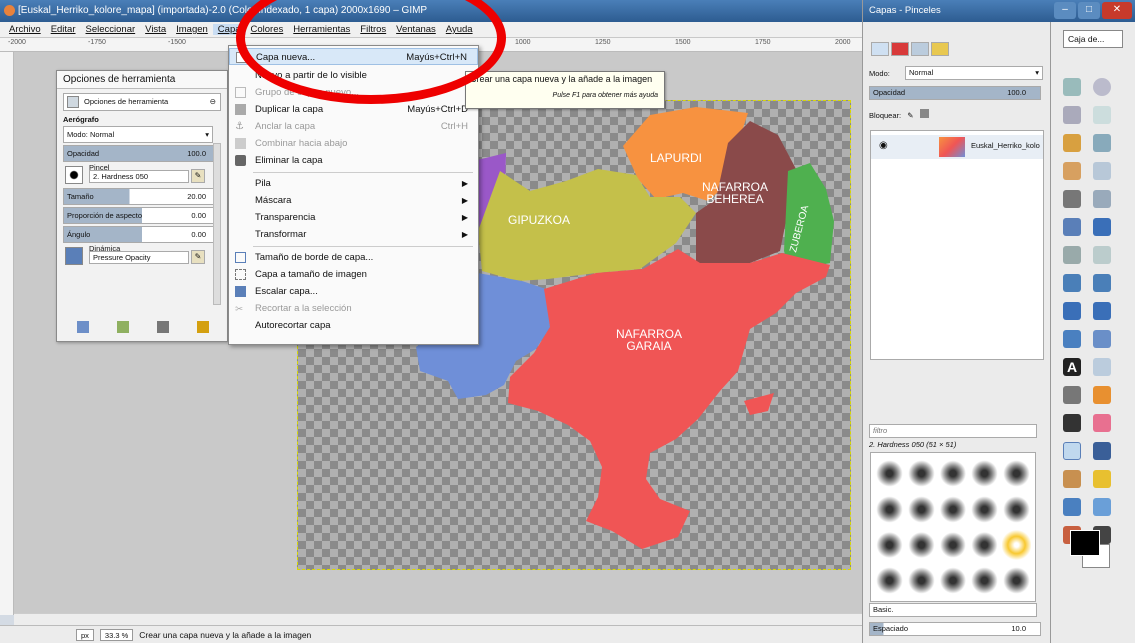 The width and height of the screenshot is (1135, 643). I want to click on mode-select: Modo: Normal ▾, so click(138, 134).